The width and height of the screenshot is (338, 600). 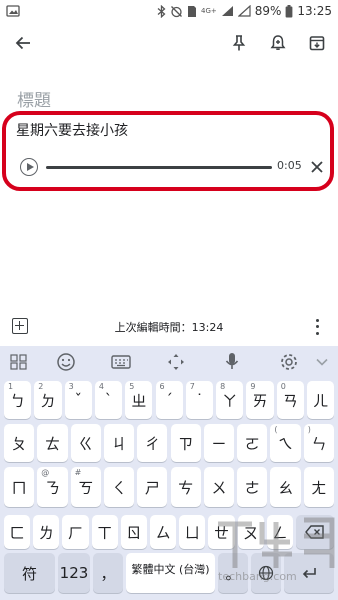 I want to click on archive-icon, so click(x=317, y=43).